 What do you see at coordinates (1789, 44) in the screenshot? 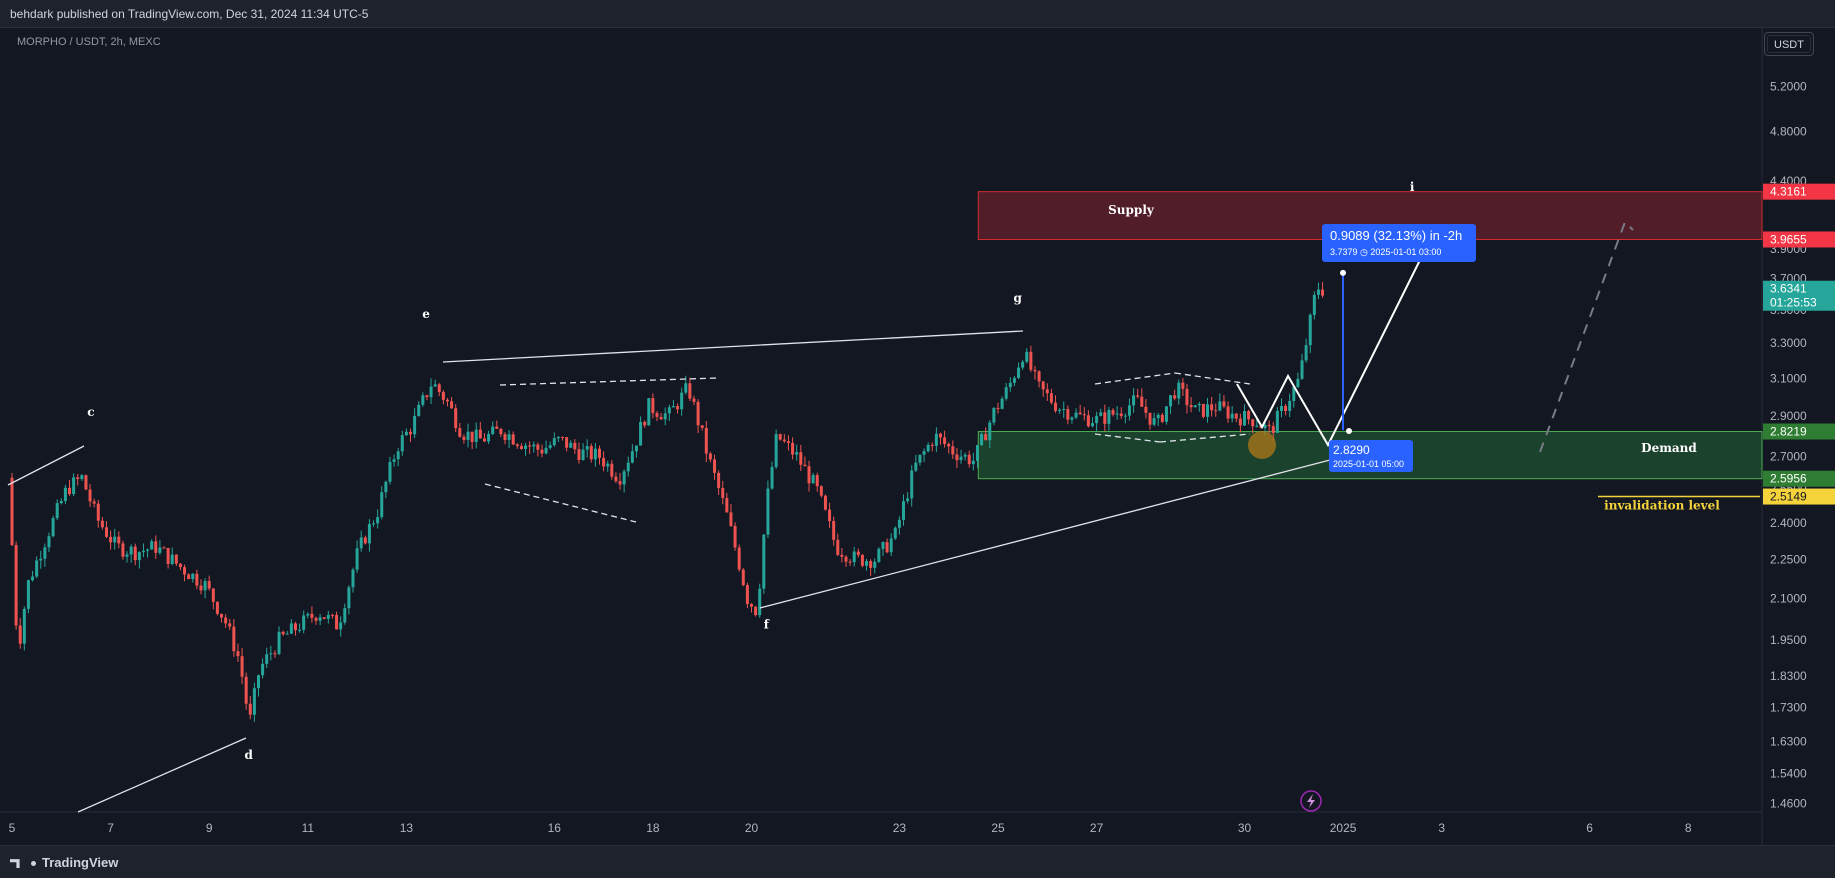
I see `currency-unit-button: USDT` at bounding box center [1789, 44].